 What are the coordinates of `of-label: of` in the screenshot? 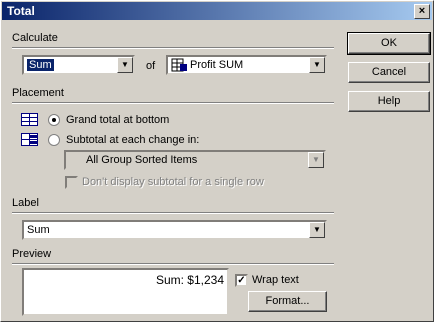 It's located at (151, 66).